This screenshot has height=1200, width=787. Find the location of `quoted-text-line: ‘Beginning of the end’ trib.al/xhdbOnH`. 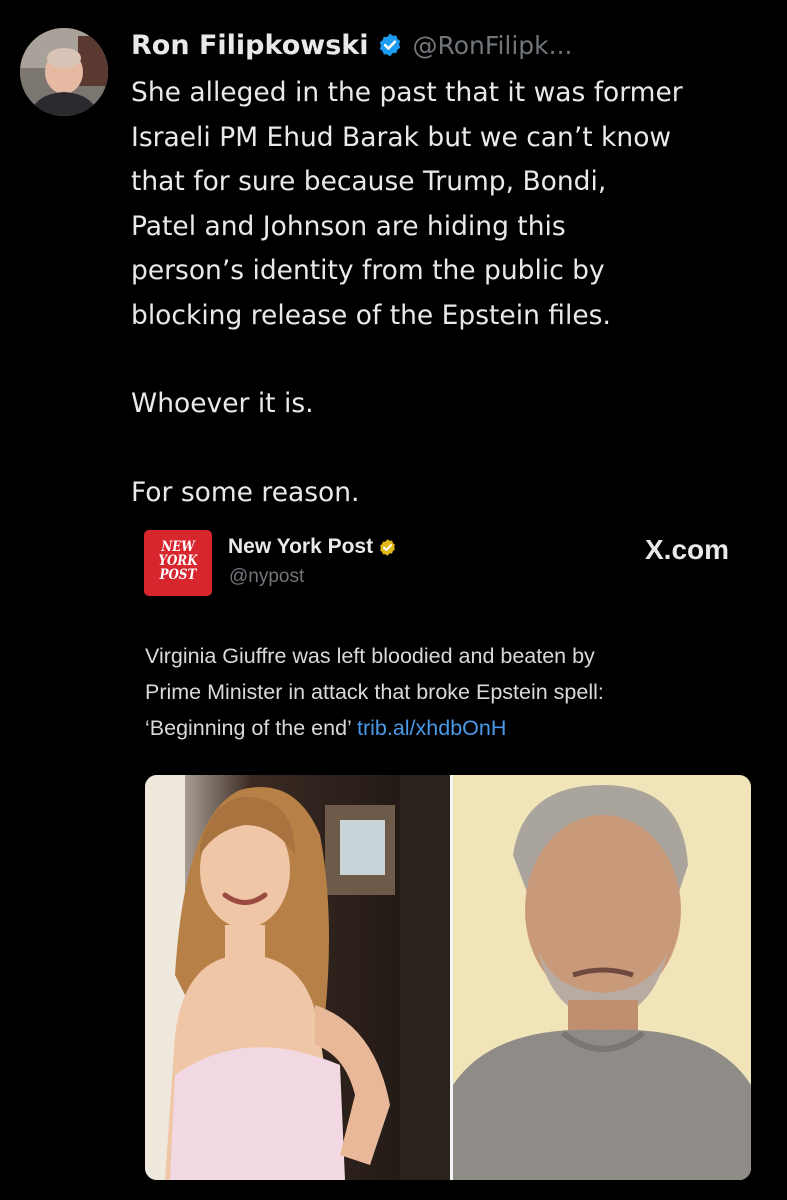

quoted-text-line: ‘Beginning of the end’ trib.al/xhdbOnH is located at coordinates (445, 728).